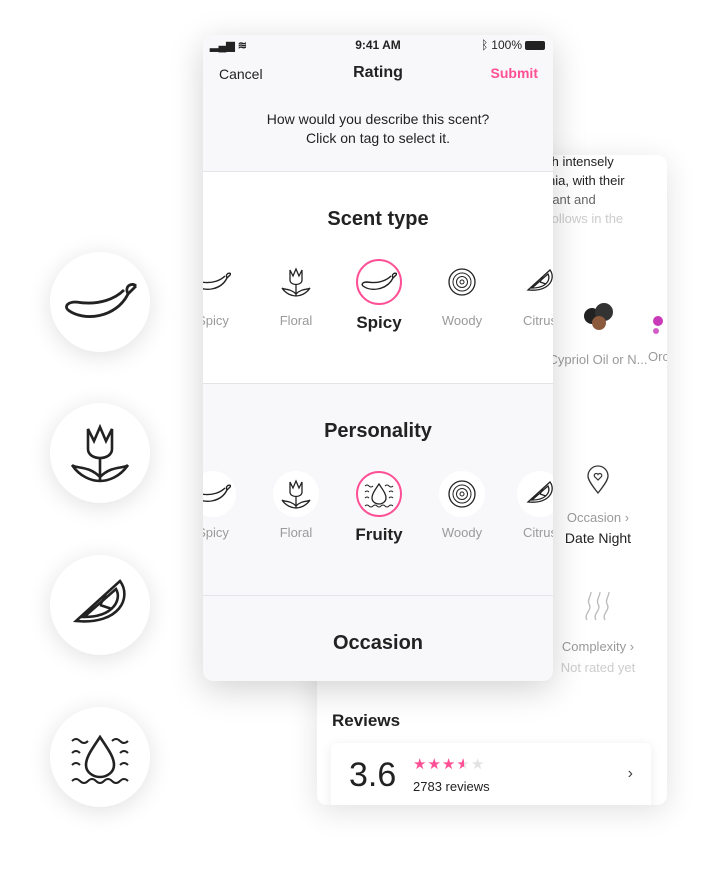  I want to click on water-drop-icon, so click(100, 757).